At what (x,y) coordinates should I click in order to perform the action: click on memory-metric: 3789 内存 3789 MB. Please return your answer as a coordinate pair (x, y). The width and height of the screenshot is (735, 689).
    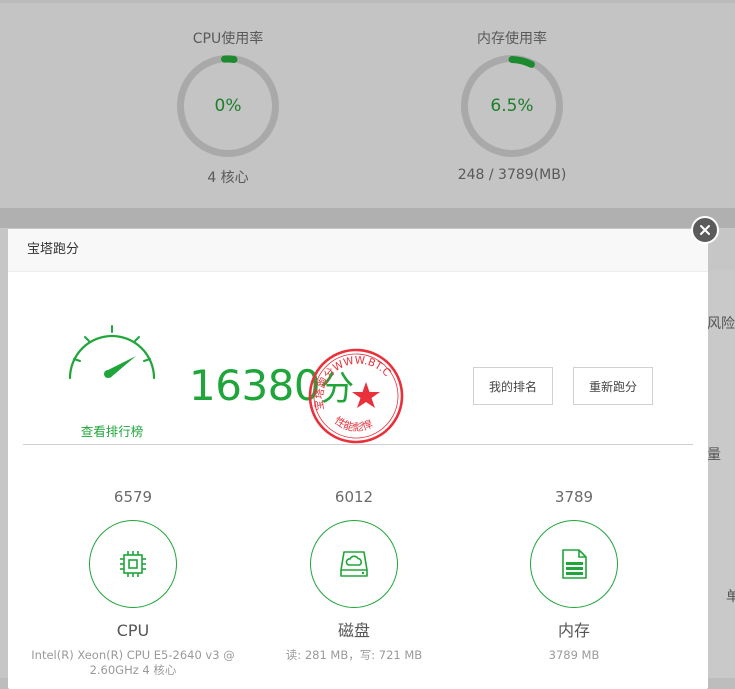
    Looking at the image, I should click on (574, 575).